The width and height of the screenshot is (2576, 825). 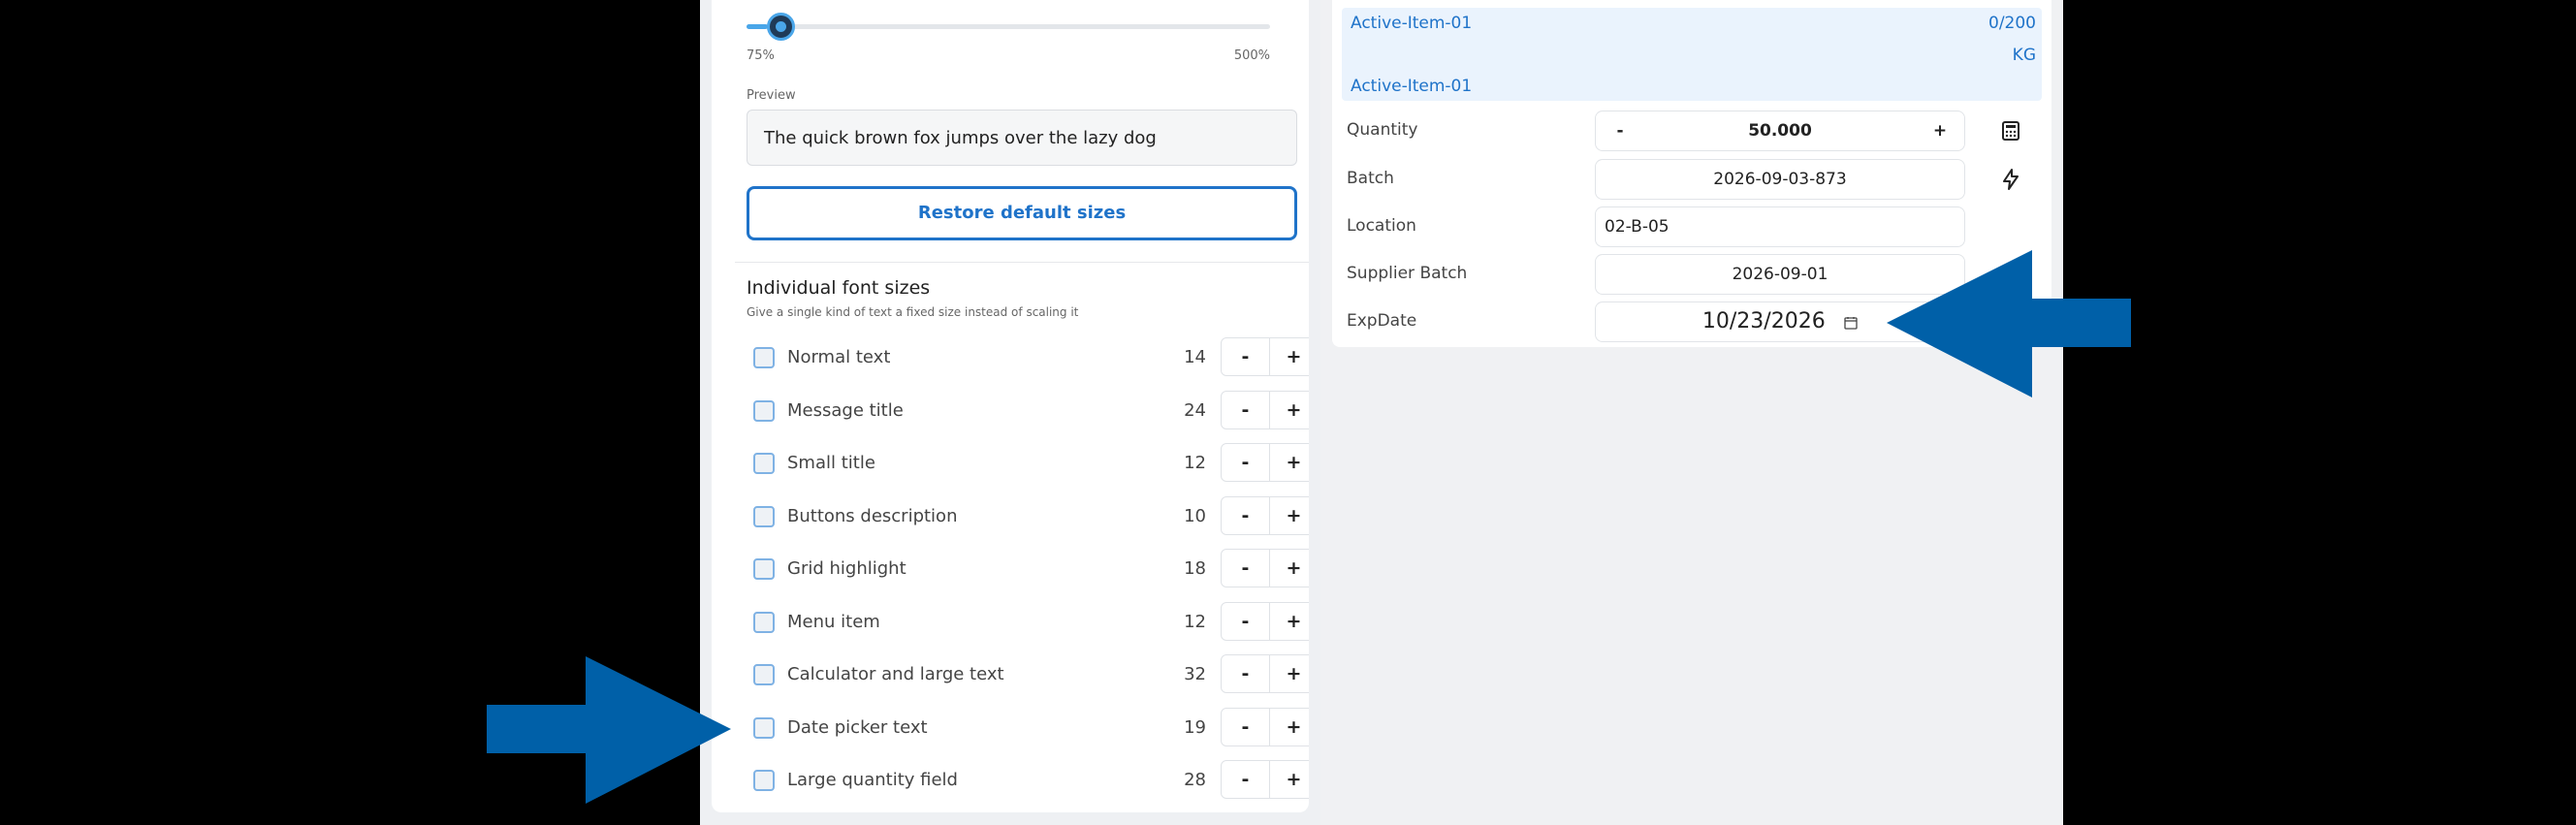 I want to click on location-label: Location, so click(x=1382, y=226).